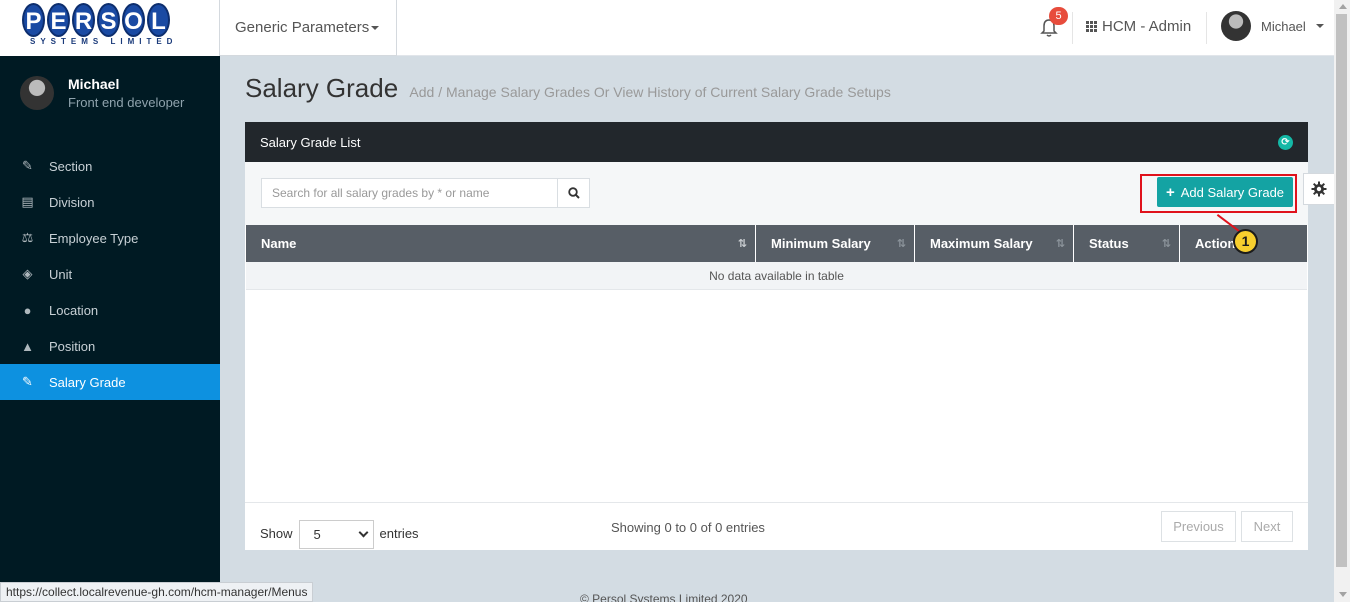  What do you see at coordinates (302, 27) in the screenshot?
I see `menu-label: Generic Parameters` at bounding box center [302, 27].